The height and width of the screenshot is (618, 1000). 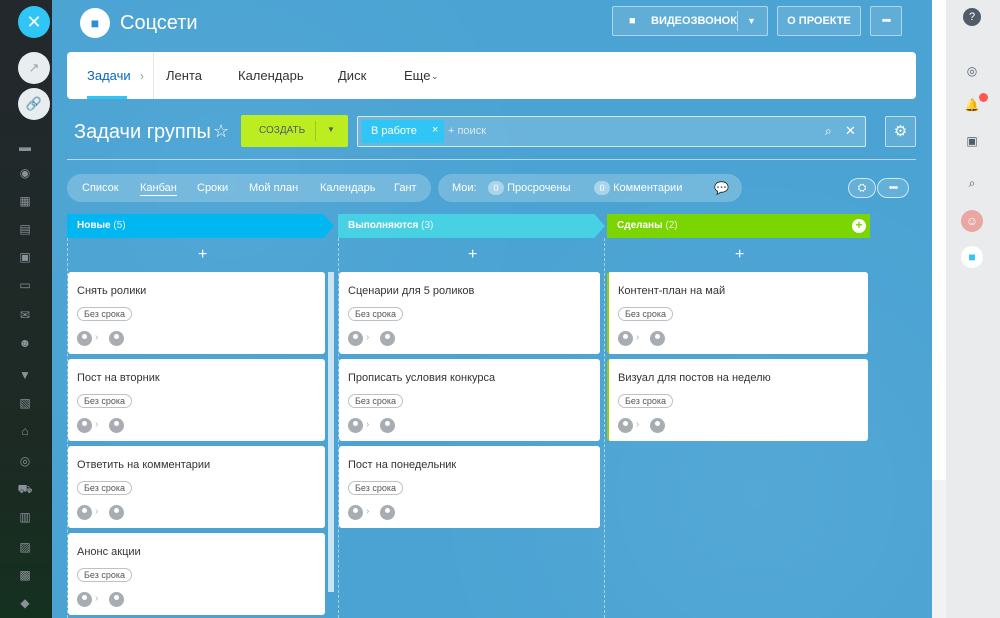 What do you see at coordinates (721, 188) in the screenshot?
I see `chat-bubbles-icon: 💬` at bounding box center [721, 188].